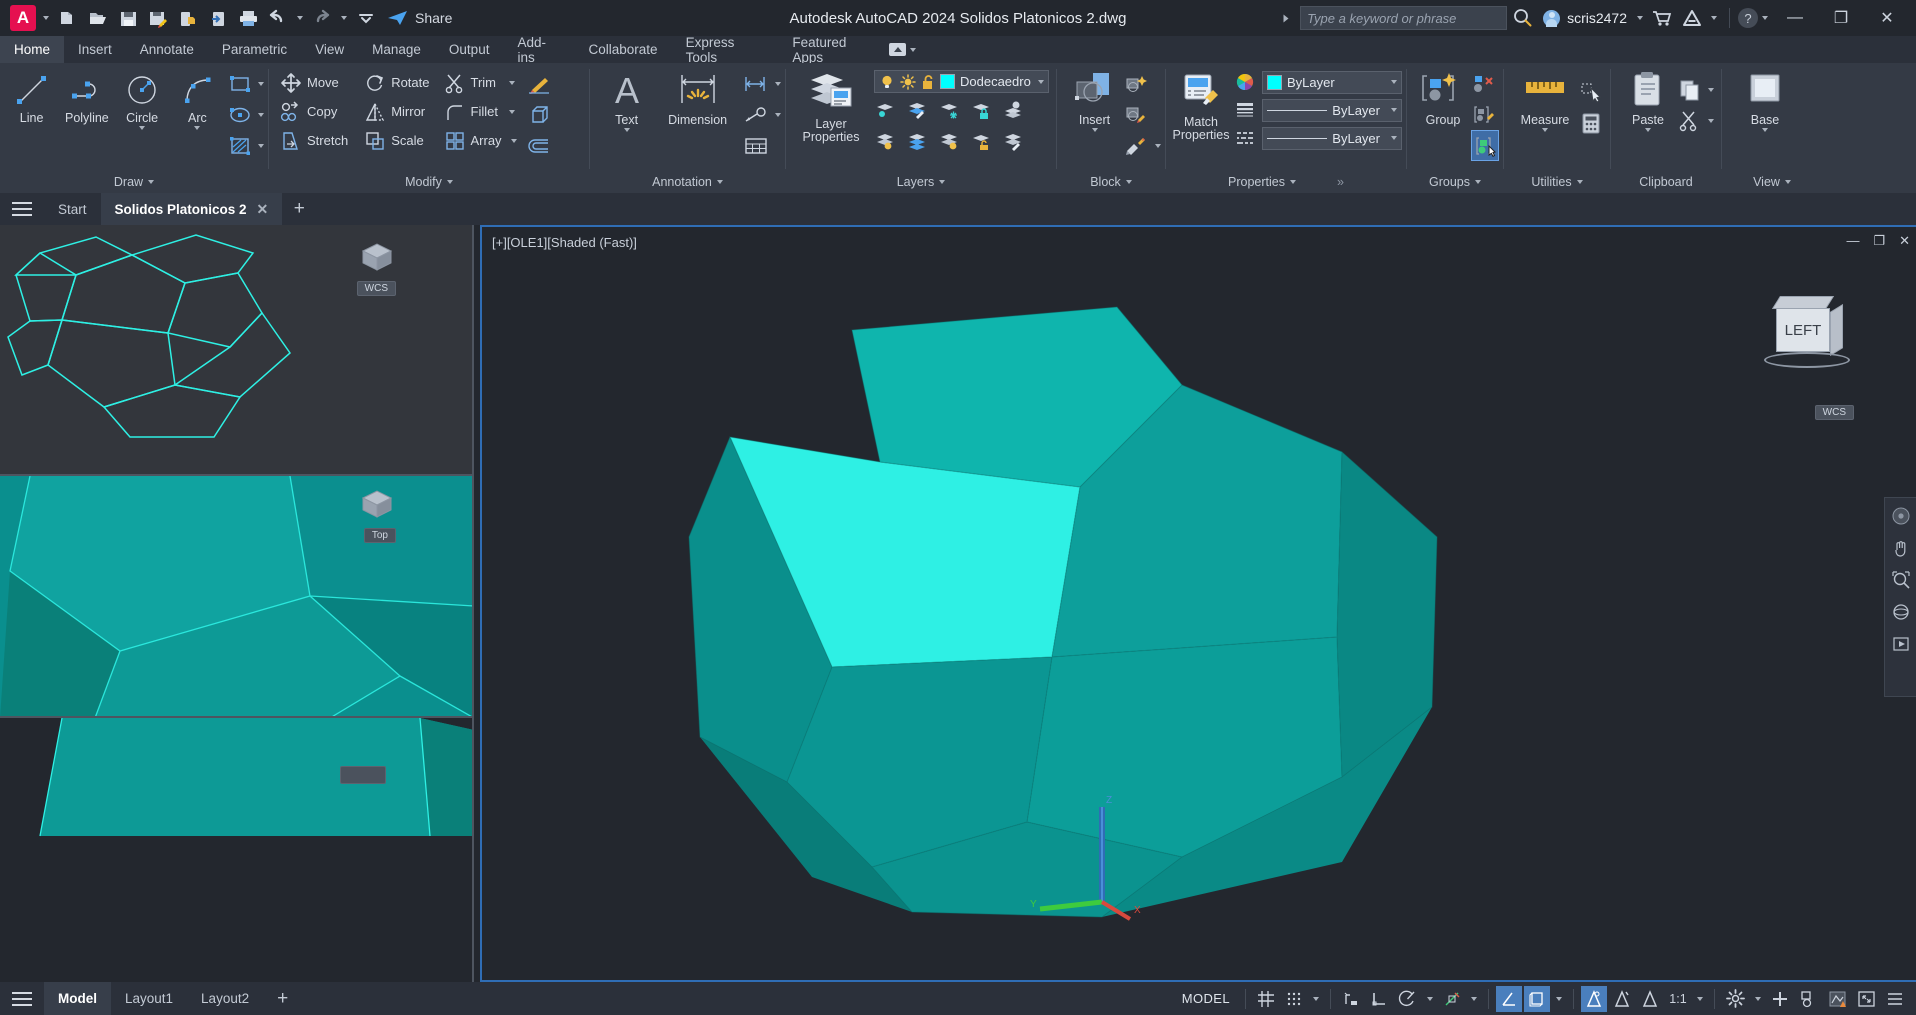 The height and width of the screenshot is (1015, 1916). Describe the element at coordinates (1474, 999) in the screenshot. I see `osnap-chevron-down-icon` at that location.